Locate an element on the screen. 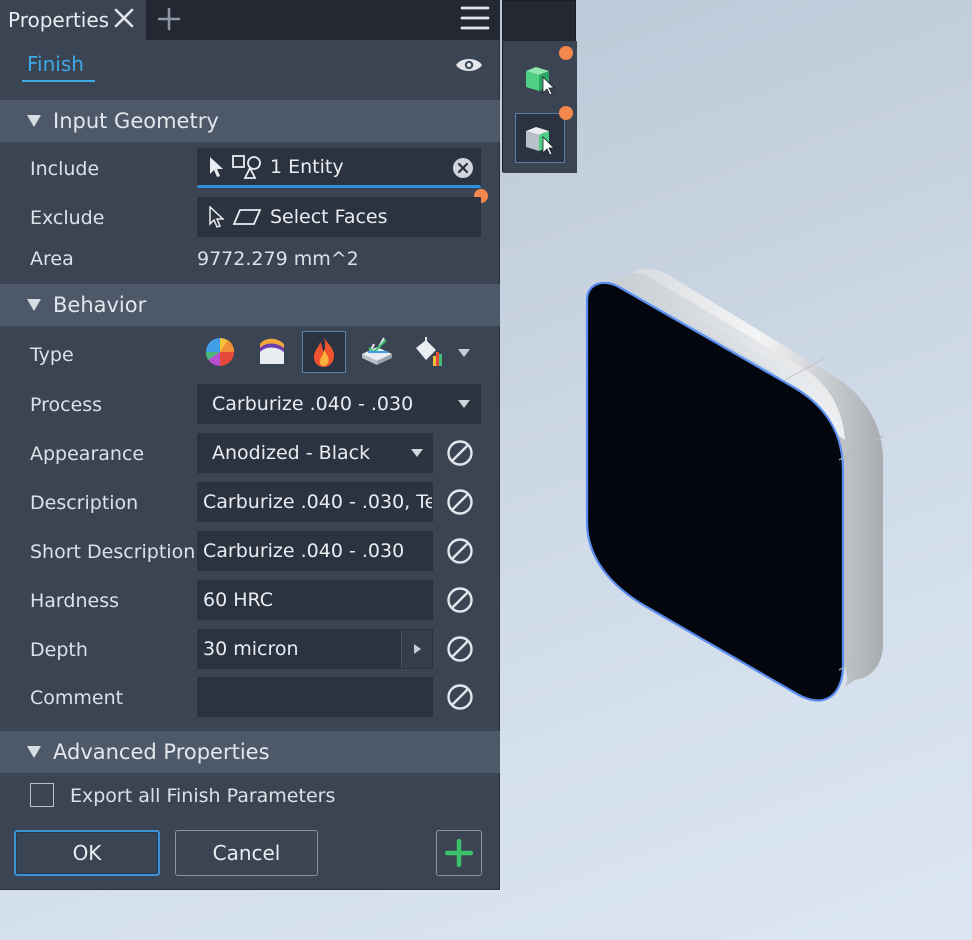 The width and height of the screenshot is (972, 940). comment-input is located at coordinates (315, 697).